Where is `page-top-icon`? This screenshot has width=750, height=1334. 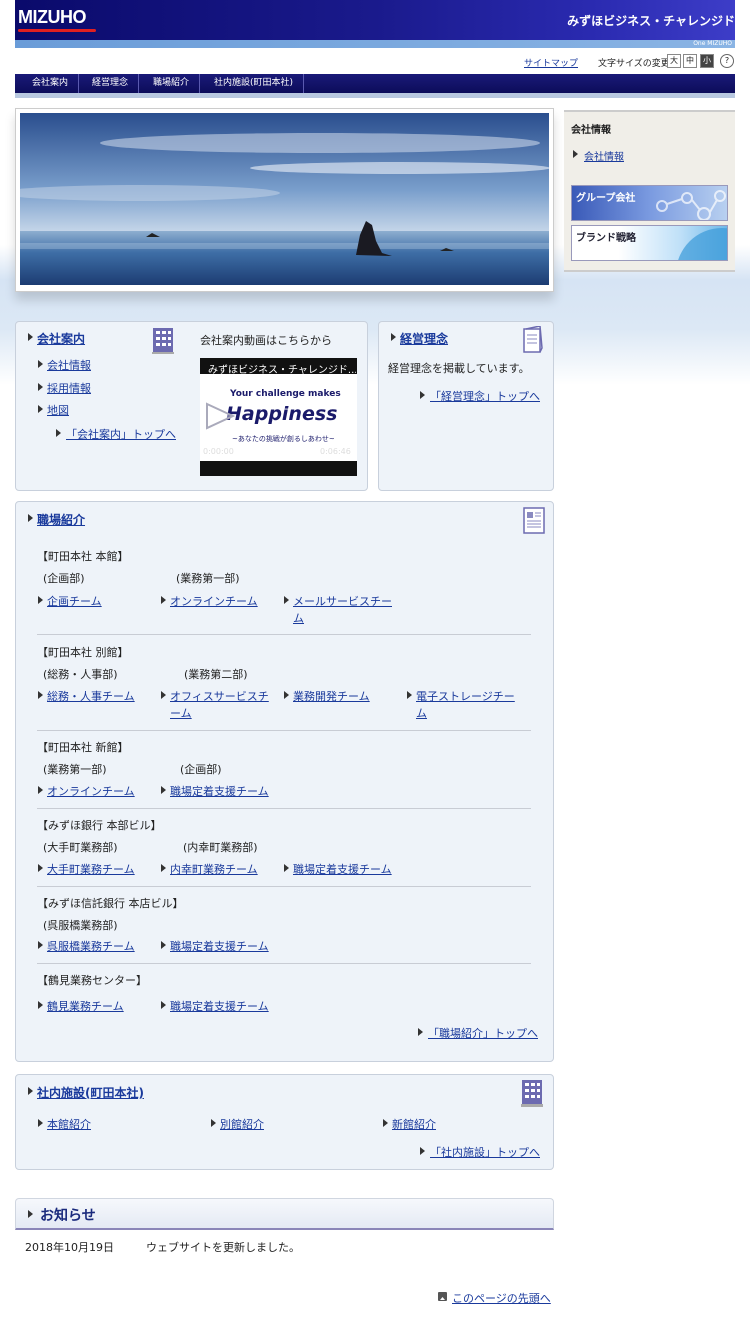 page-top-icon is located at coordinates (442, 1296).